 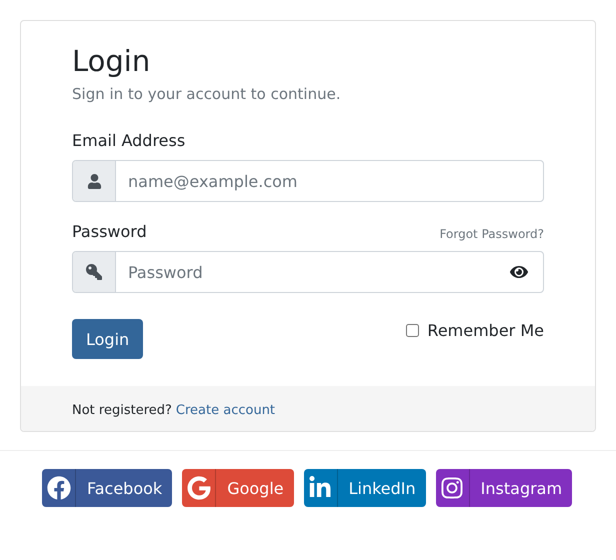 What do you see at coordinates (452, 488) in the screenshot?
I see `instagram-icon` at bounding box center [452, 488].